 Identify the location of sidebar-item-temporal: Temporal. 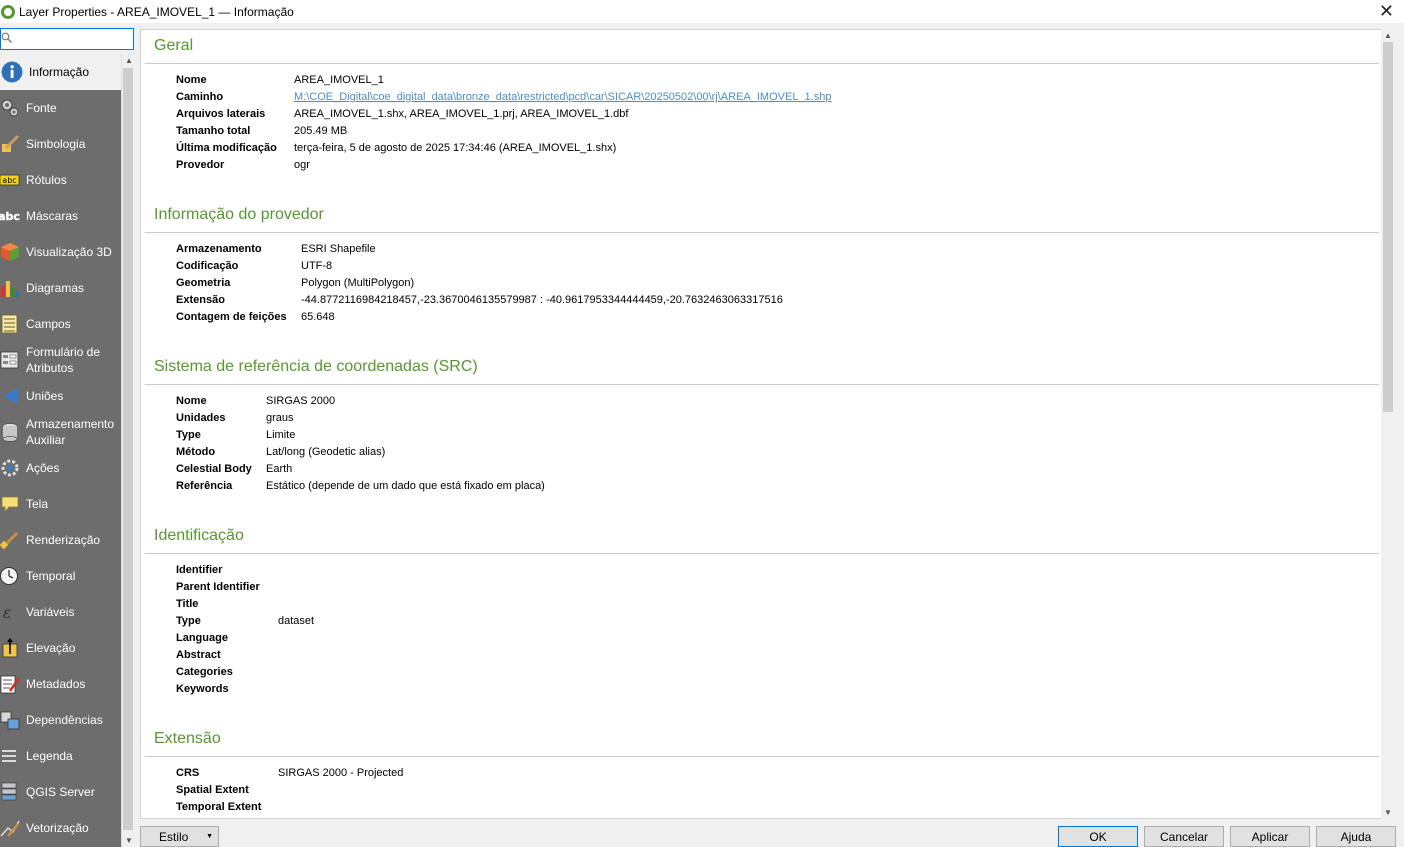
(60, 576).